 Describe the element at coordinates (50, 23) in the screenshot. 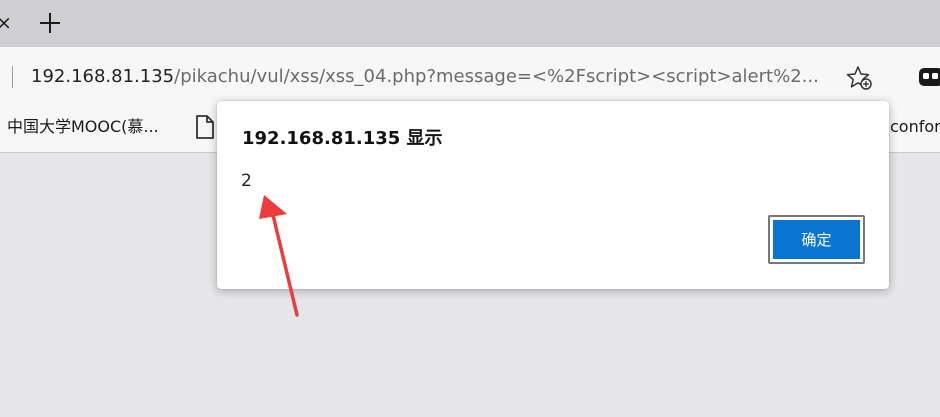

I see `plus-icon` at that location.